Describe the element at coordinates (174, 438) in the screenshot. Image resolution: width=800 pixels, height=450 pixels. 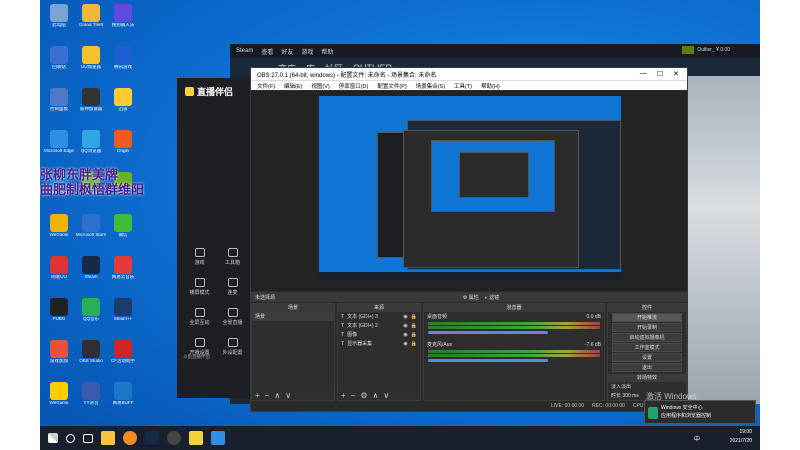
I see `obs-task-icon` at that location.